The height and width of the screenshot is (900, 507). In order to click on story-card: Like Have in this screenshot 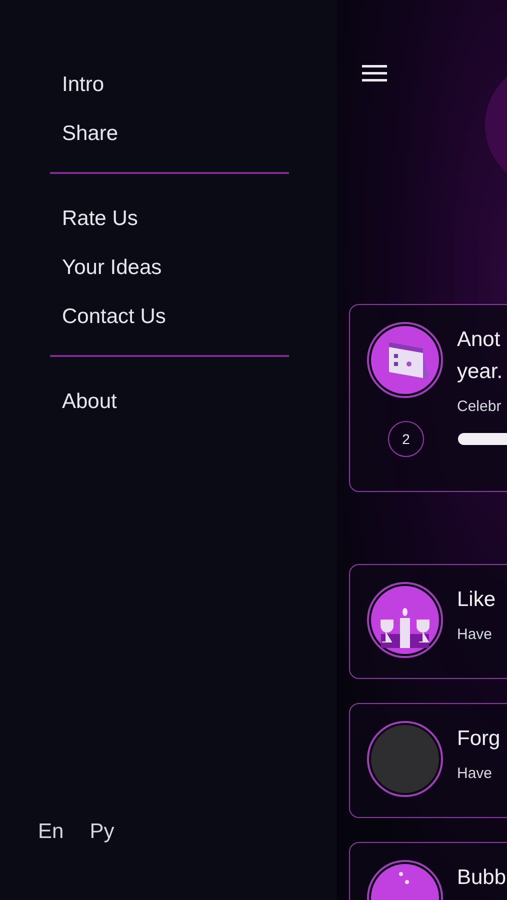, I will do `click(428, 621)`.